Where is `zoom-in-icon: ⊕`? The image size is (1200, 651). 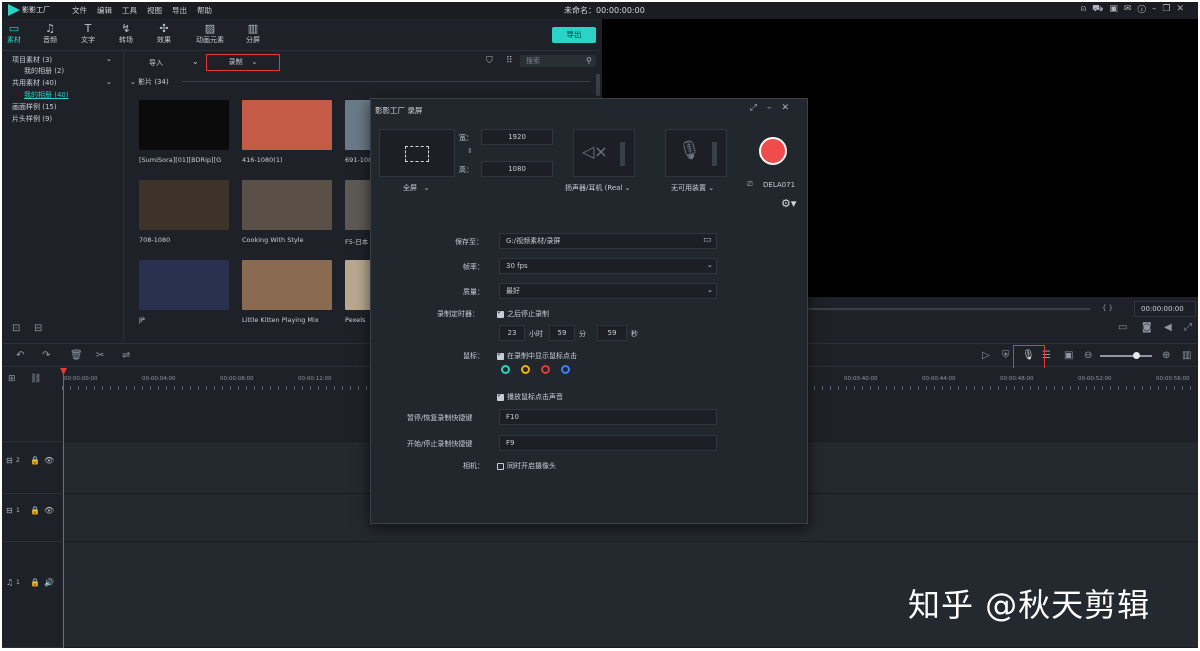
zoom-in-icon: ⊕ is located at coordinates (1166, 355).